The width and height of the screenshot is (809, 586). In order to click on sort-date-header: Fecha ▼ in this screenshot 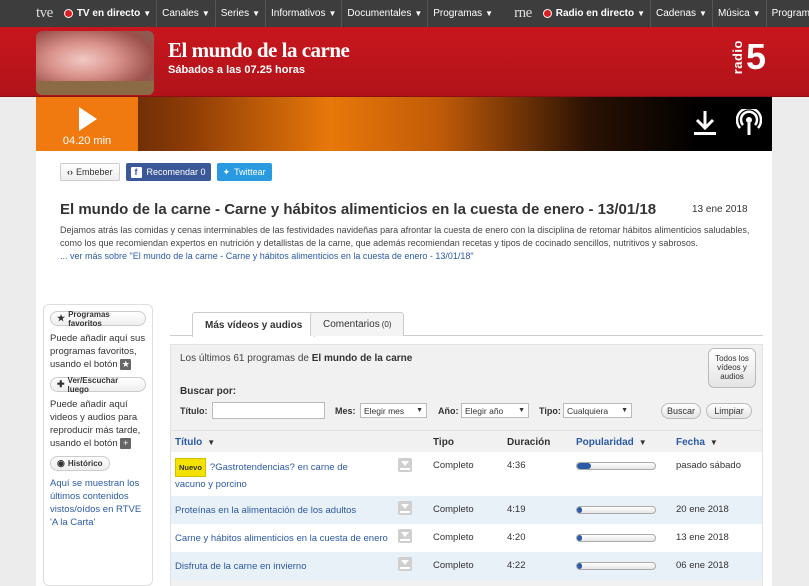, I will do `click(697, 442)`.